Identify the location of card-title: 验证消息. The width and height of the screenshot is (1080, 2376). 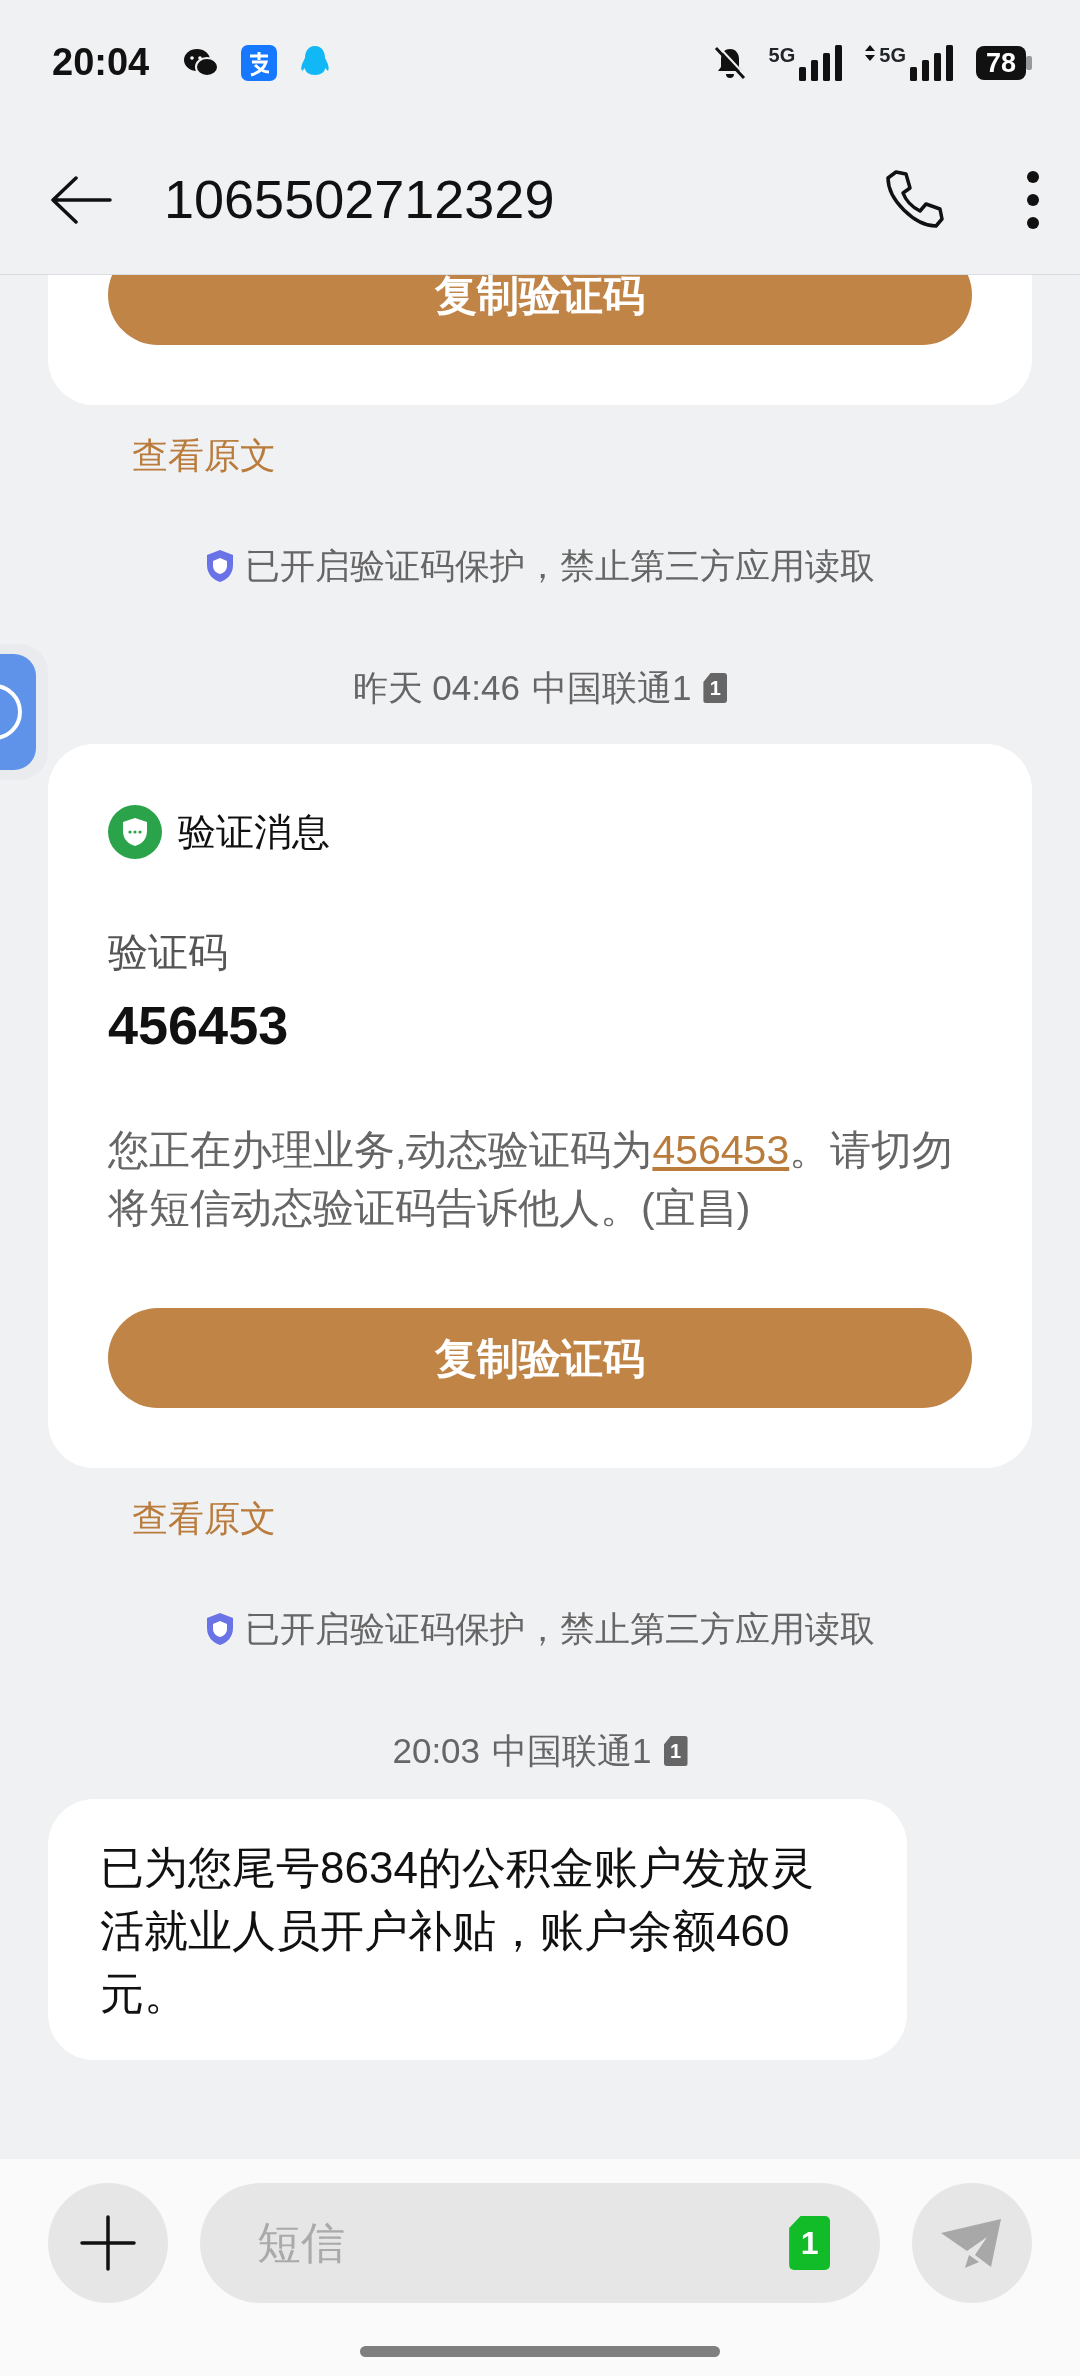
(254, 832).